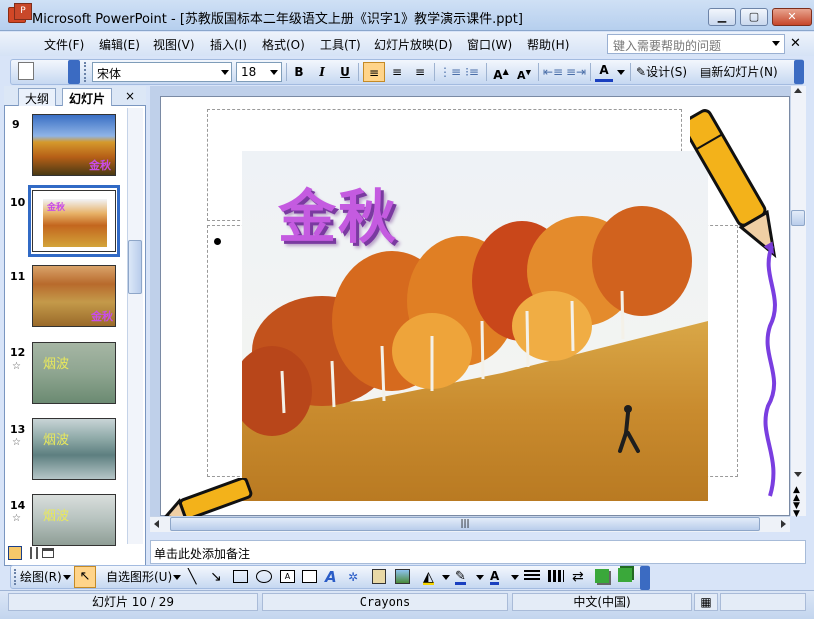  I want to click on new-document-icon, so click(26, 71).